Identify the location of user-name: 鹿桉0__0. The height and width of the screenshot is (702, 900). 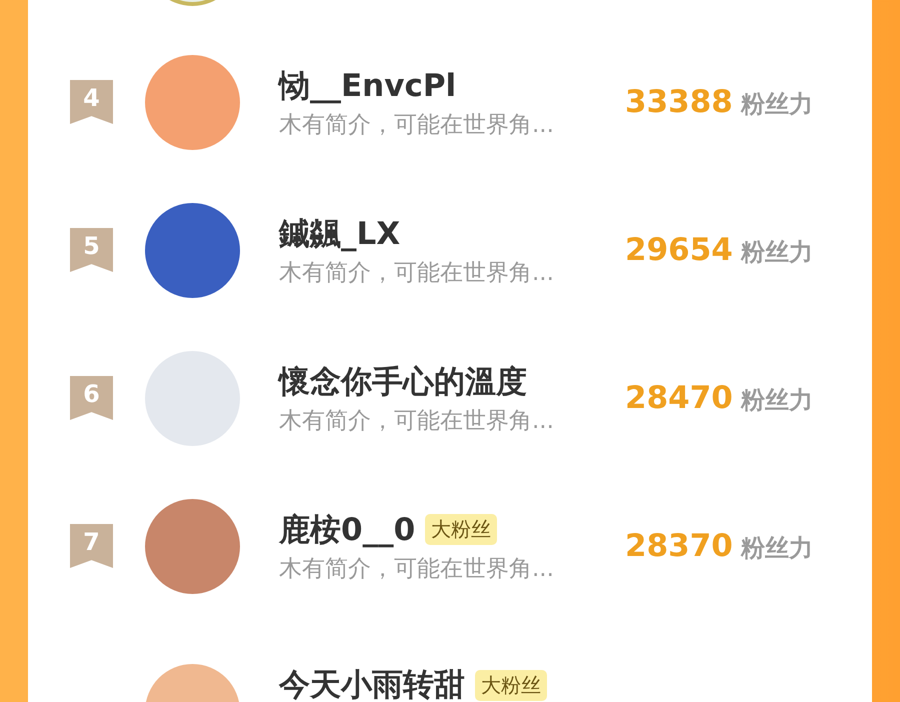
(347, 530).